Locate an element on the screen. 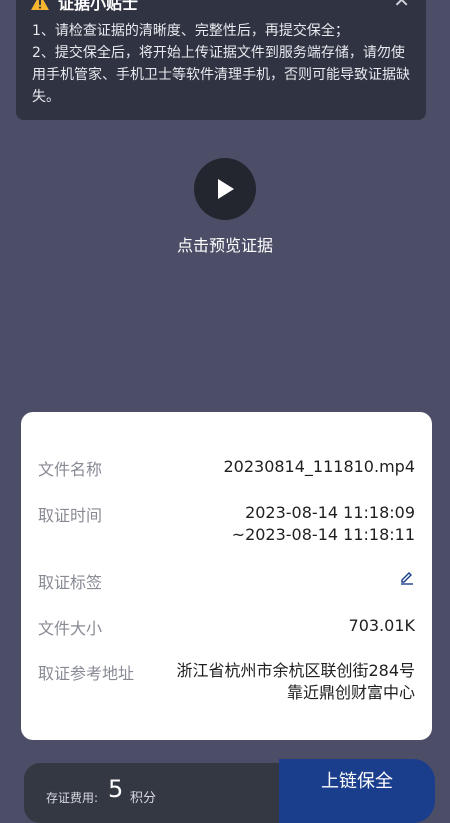 Image resolution: width=450 pixels, height=823 pixels. submit-preservation-button: 上链保全 is located at coordinates (357, 791).